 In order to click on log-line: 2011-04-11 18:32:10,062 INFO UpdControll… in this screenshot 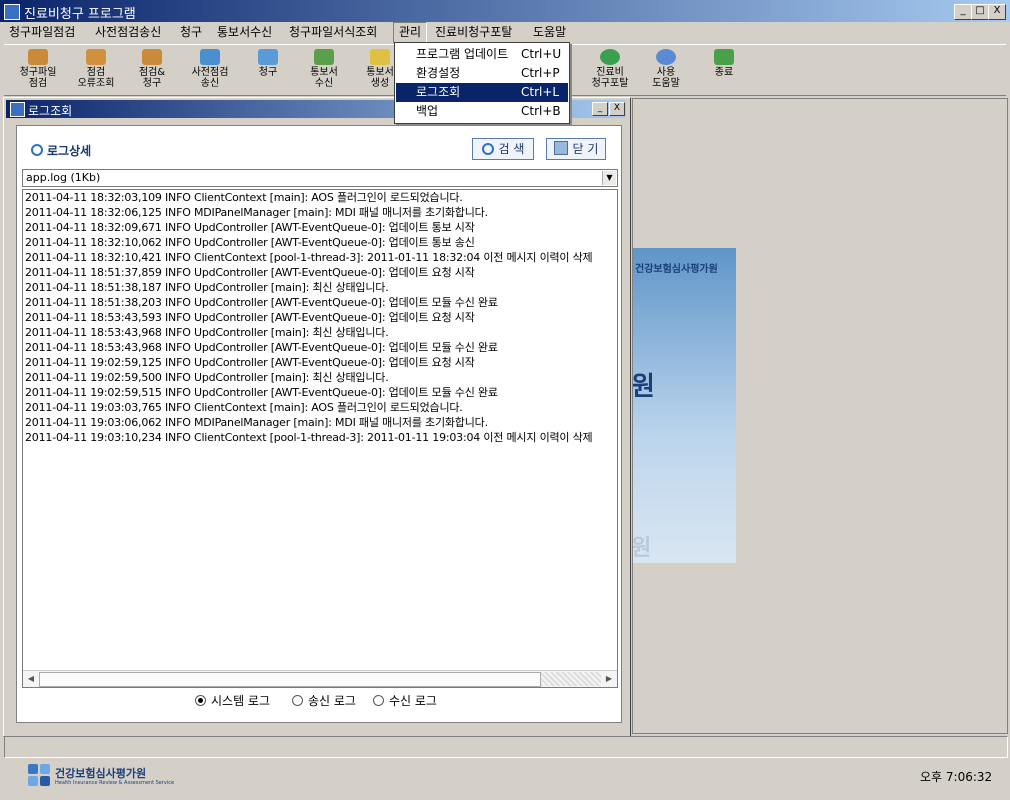, I will do `click(250, 242)`.